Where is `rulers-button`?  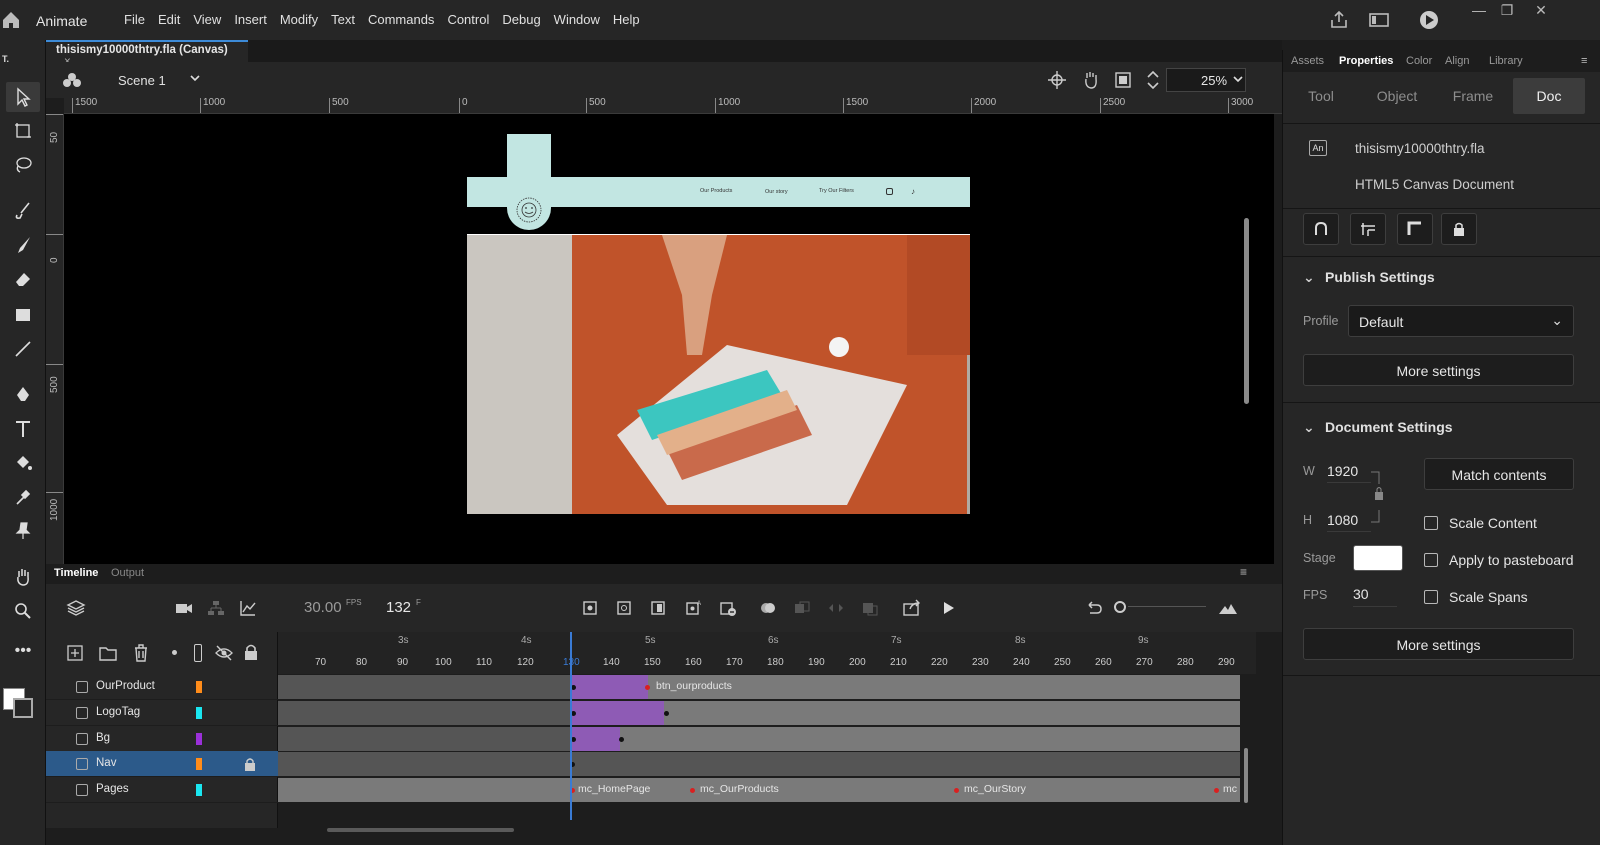 rulers-button is located at coordinates (1415, 229).